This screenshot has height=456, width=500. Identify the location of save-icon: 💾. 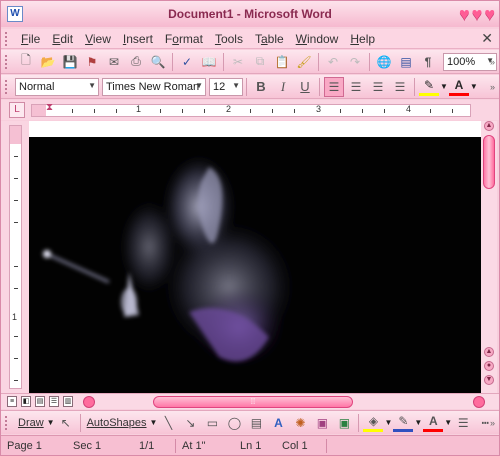
(70, 62).